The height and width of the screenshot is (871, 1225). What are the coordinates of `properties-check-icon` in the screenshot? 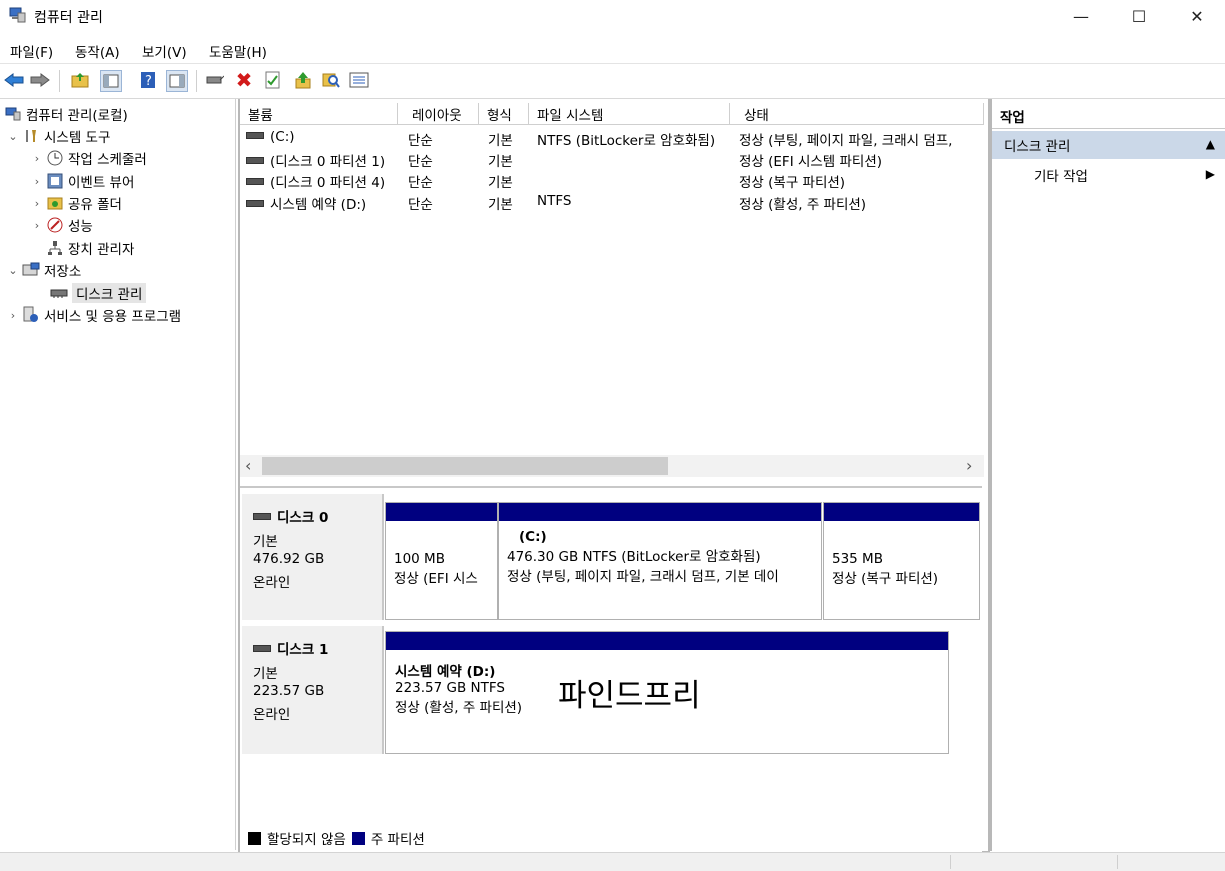 It's located at (273, 80).